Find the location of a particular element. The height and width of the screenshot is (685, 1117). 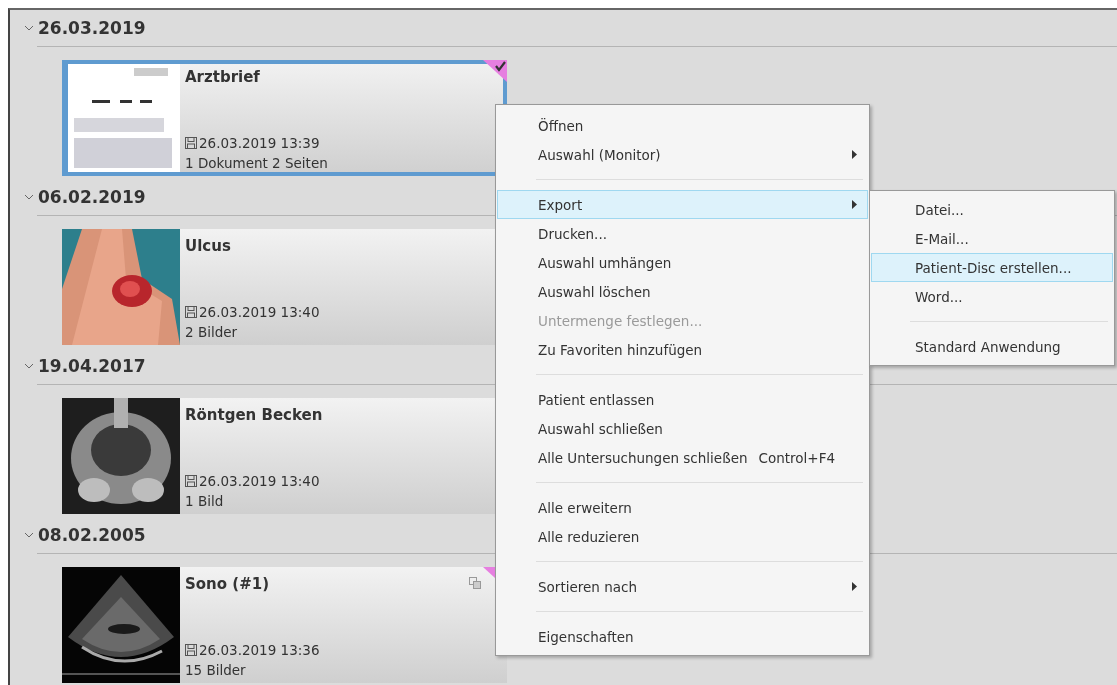

study-card: Sono (#1) 26.03.2019 13:36 15 Bilder is located at coordinates (284, 625).